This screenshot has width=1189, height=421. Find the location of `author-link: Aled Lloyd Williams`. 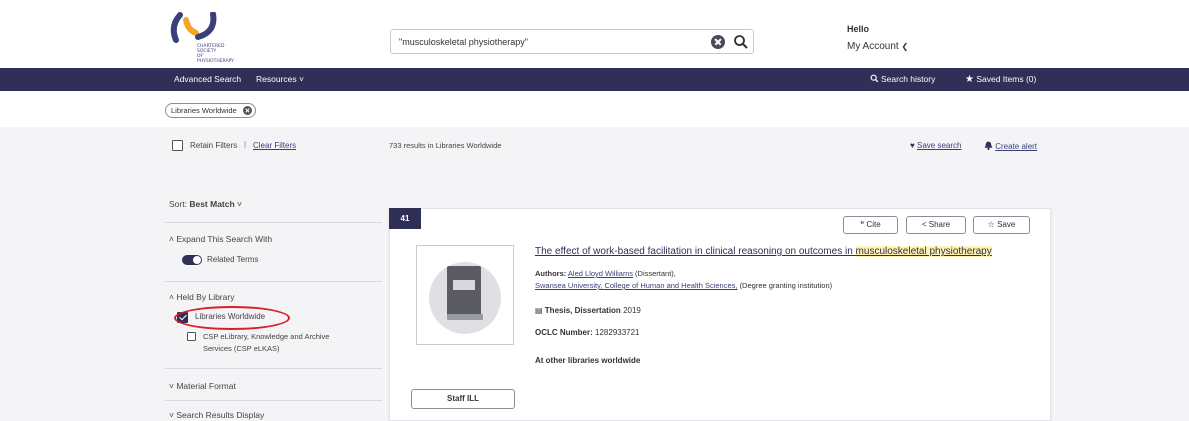

author-link: Aled Lloyd Williams is located at coordinates (600, 273).